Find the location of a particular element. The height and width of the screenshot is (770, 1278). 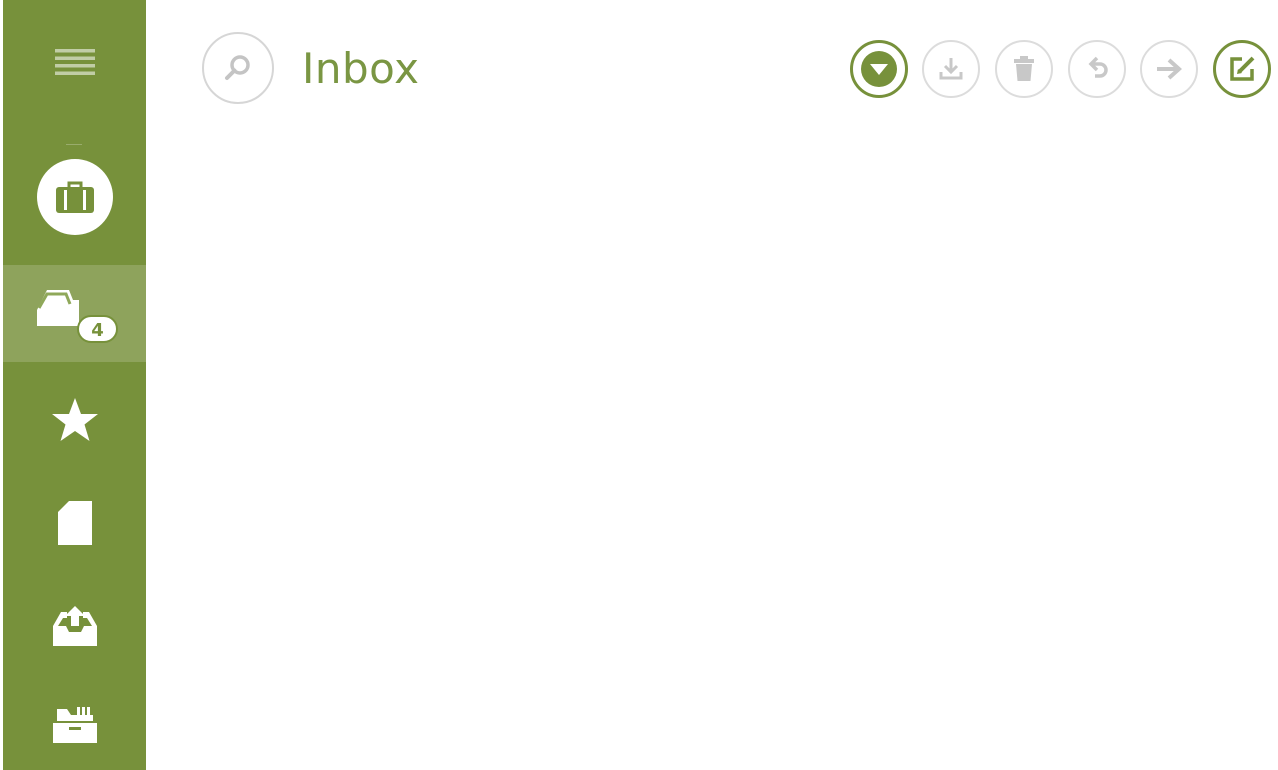

forward-button is located at coordinates (1169, 69).